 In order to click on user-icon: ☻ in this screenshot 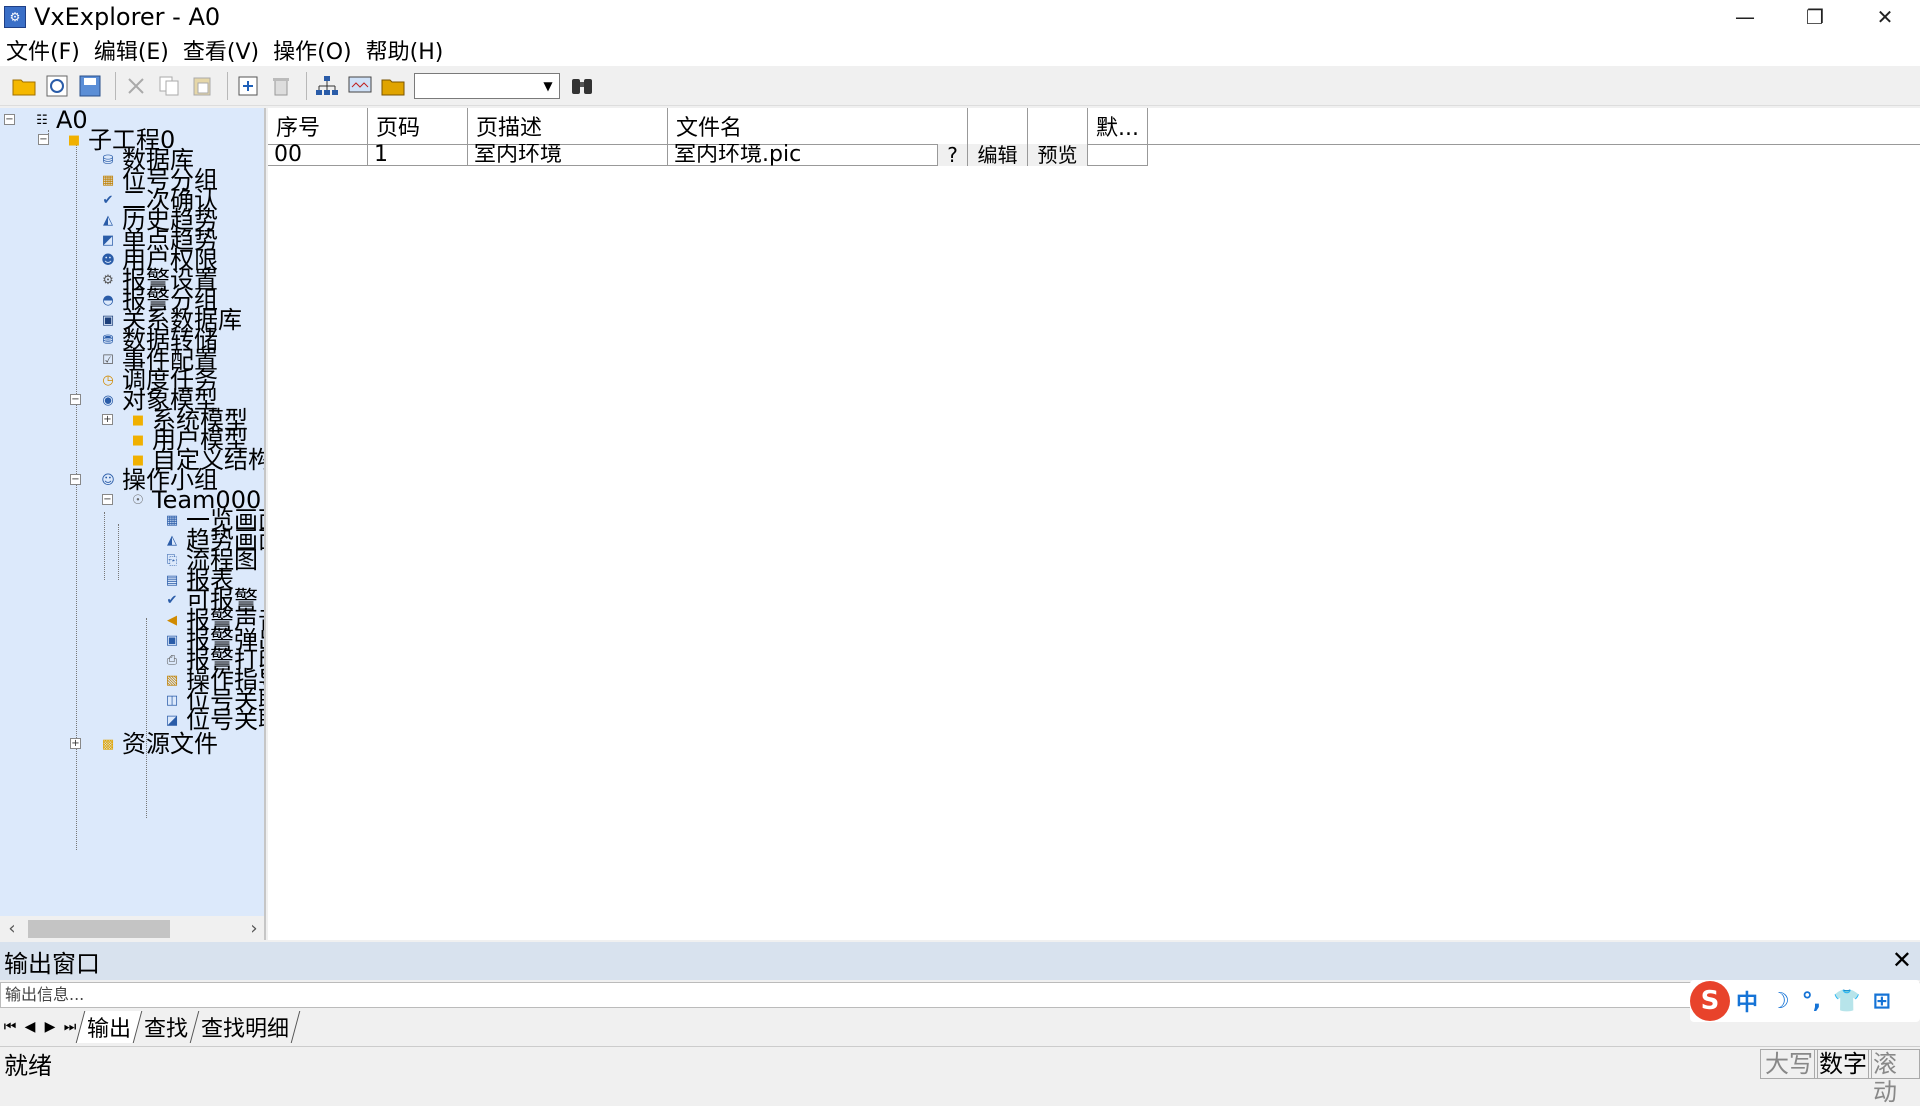, I will do `click(108, 260)`.